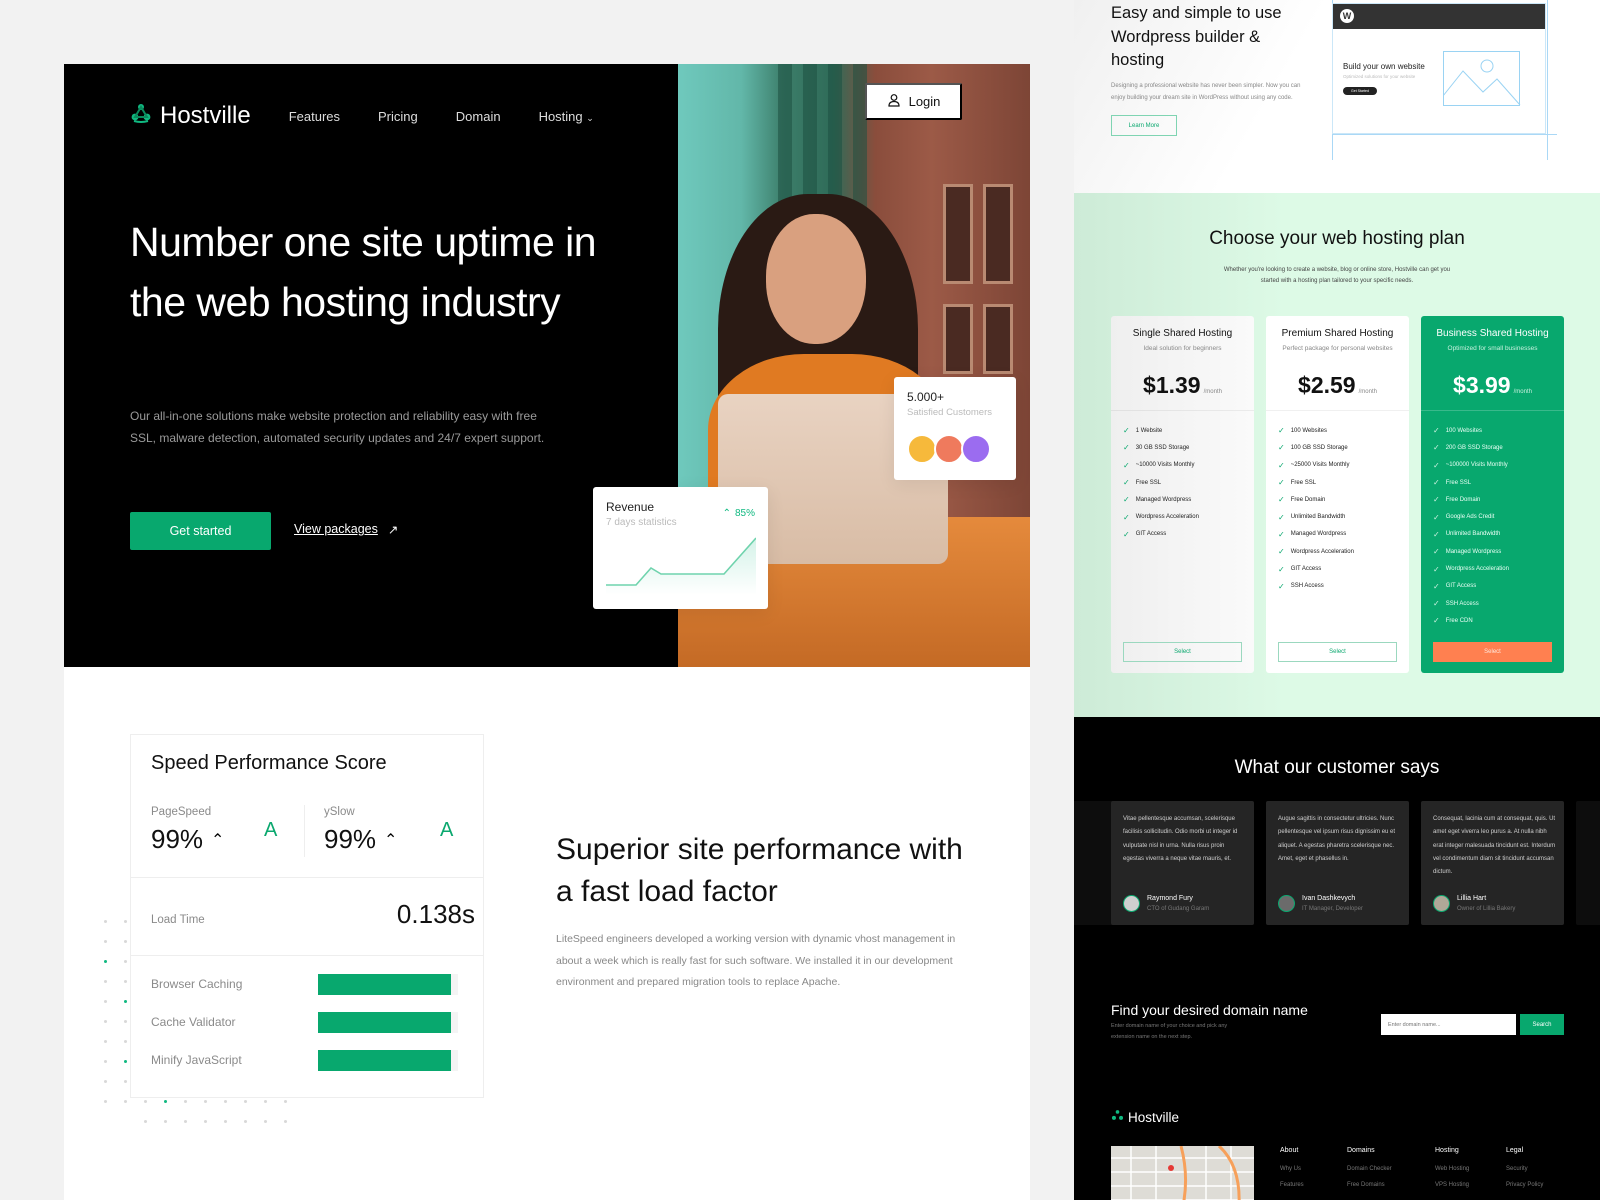  Describe the element at coordinates (197, 984) in the screenshot. I see `metric-label: Browser Caching` at that location.